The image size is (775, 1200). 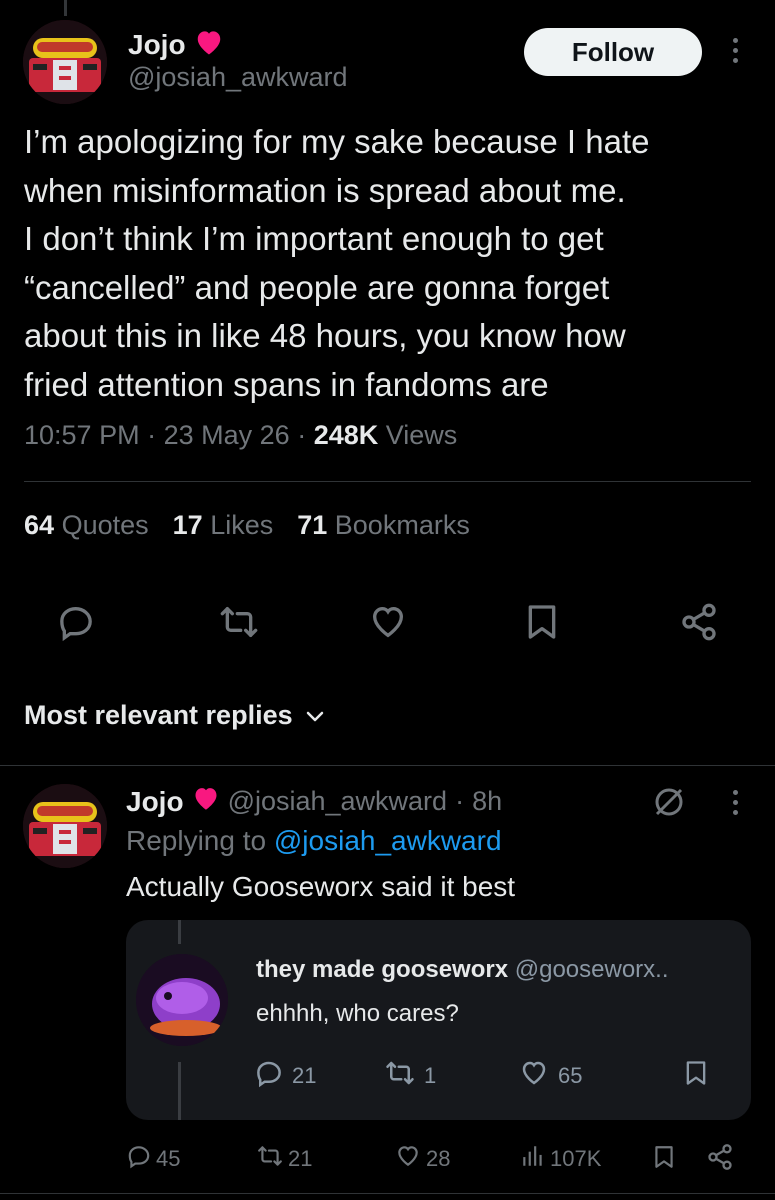 I want to click on views-count: 248K, so click(x=346, y=435).